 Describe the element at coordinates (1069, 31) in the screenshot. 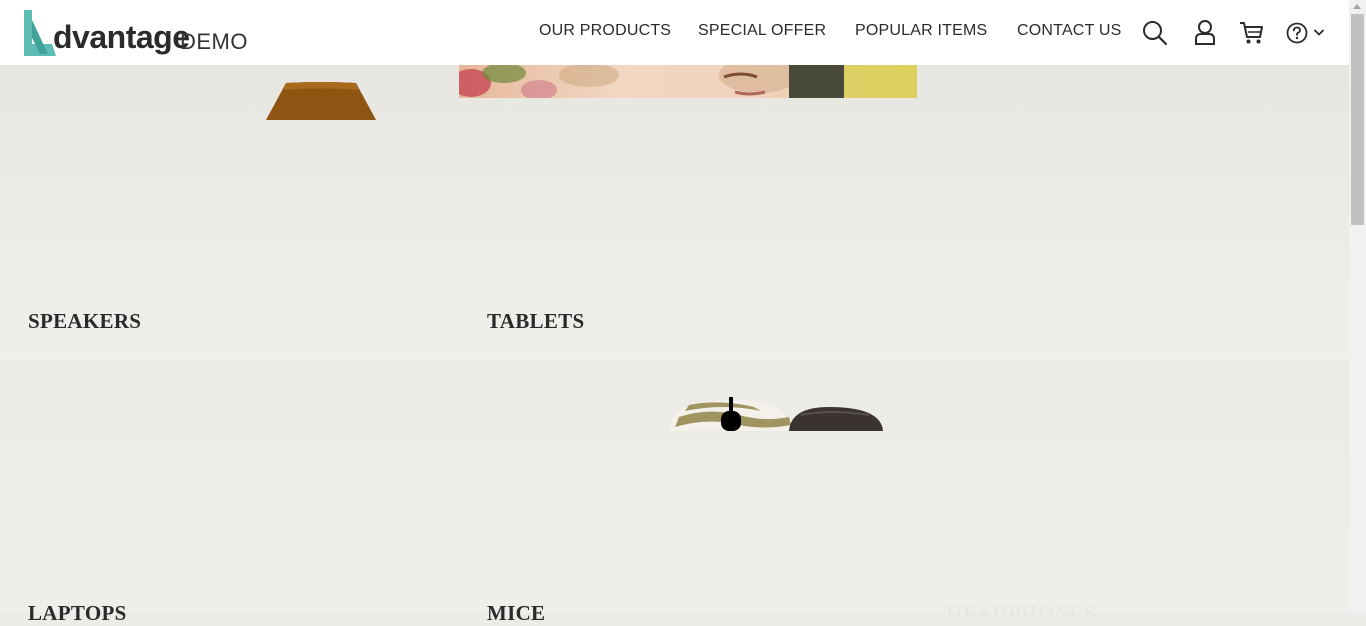

I see `nav-contact-us: CONTACT US` at that location.